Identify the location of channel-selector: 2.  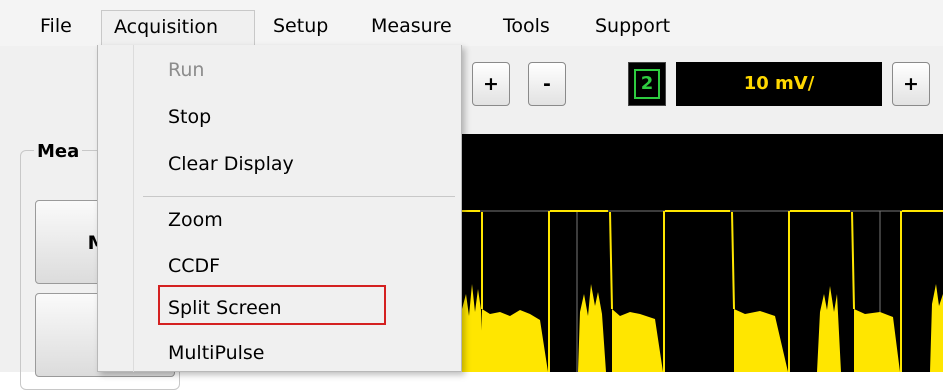
(647, 84).